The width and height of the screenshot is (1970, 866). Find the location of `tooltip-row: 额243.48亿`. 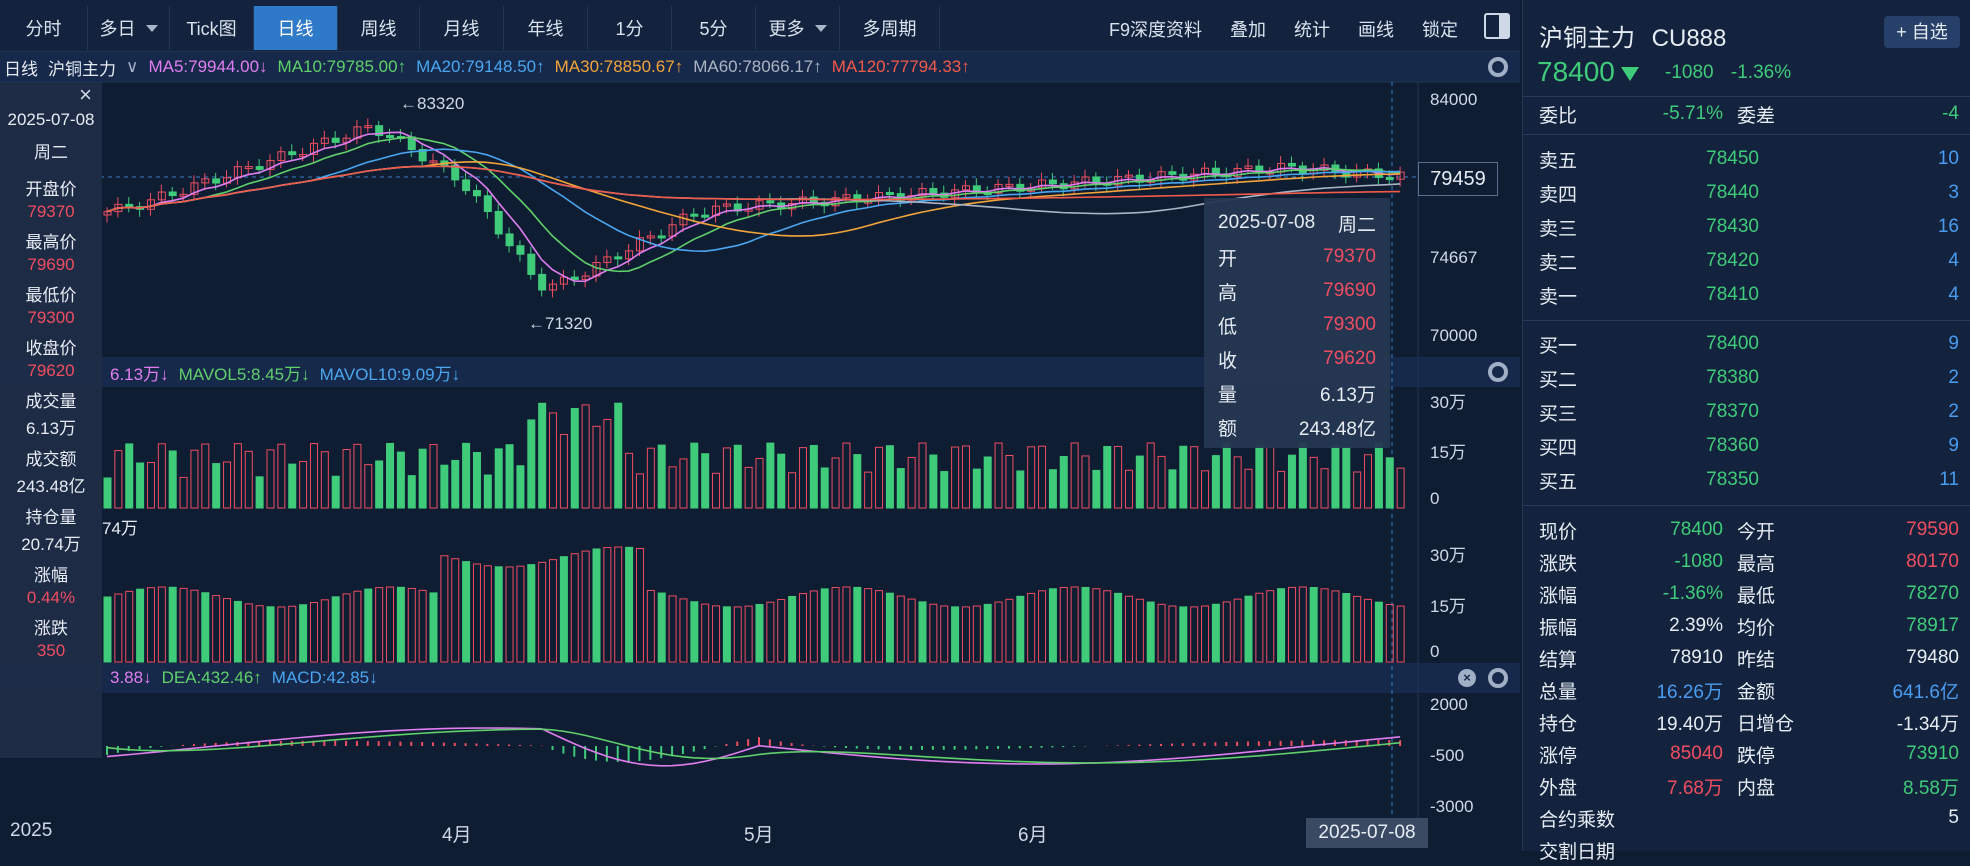

tooltip-row: 额243.48亿 is located at coordinates (1297, 427).